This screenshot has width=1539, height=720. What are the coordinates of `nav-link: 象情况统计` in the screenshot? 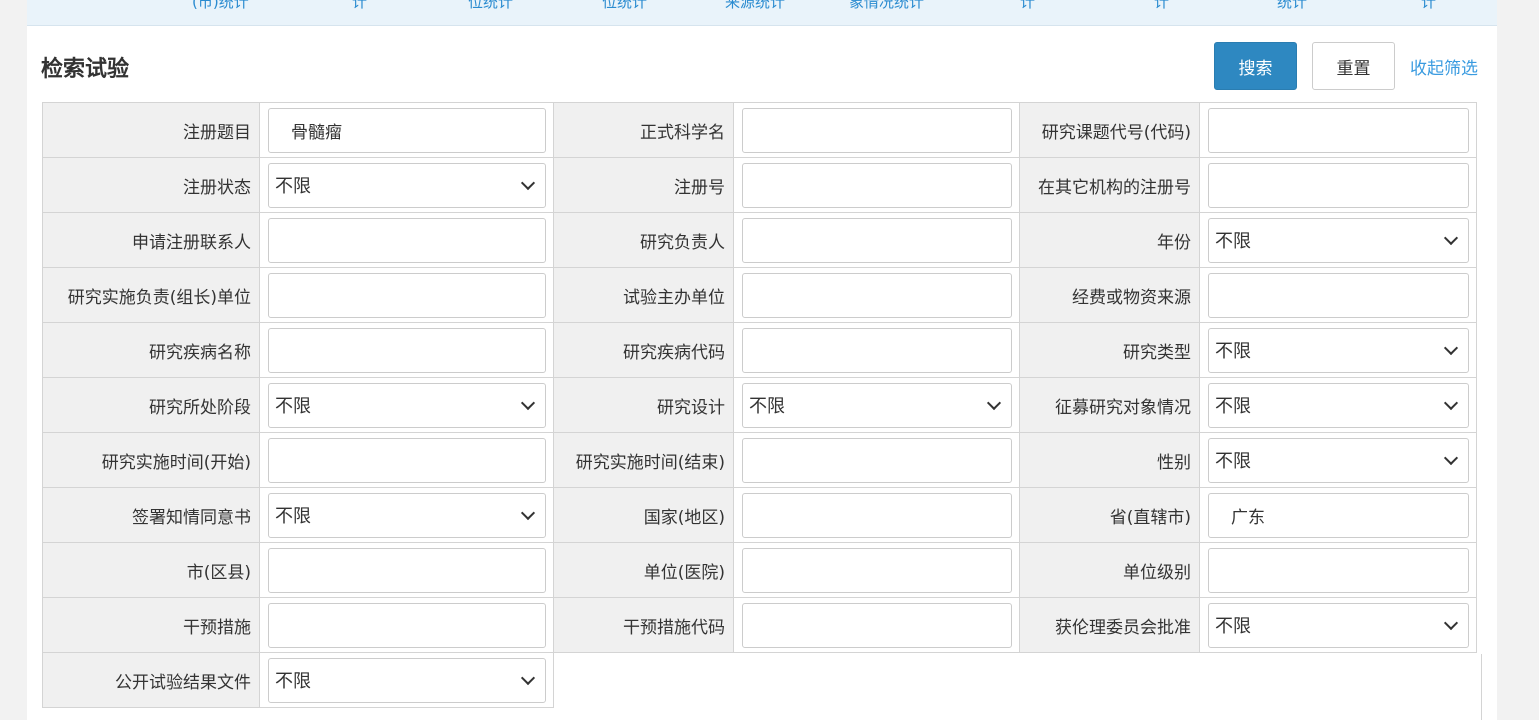 It's located at (886, 6).